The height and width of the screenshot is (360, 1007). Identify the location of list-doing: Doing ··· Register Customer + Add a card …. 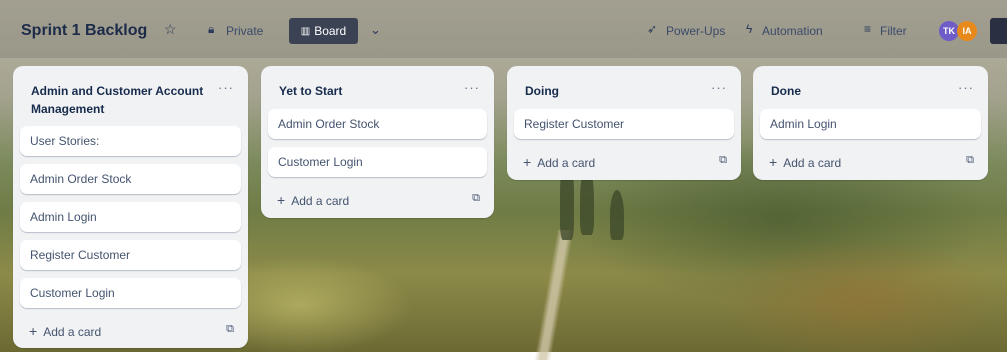
(624, 123).